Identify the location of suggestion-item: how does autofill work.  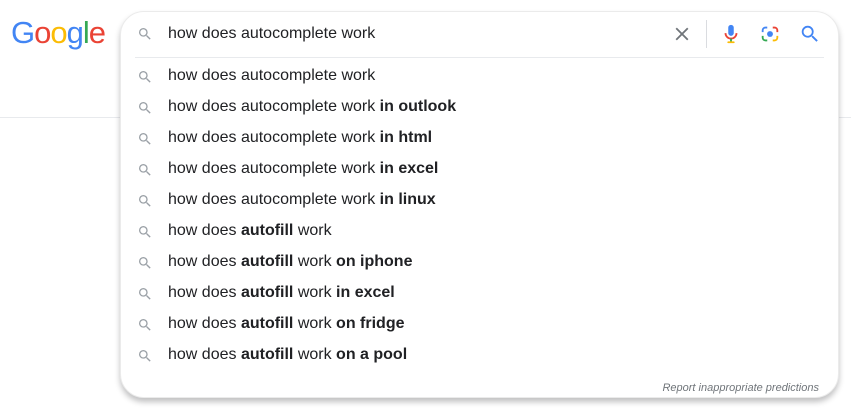
(479, 231).